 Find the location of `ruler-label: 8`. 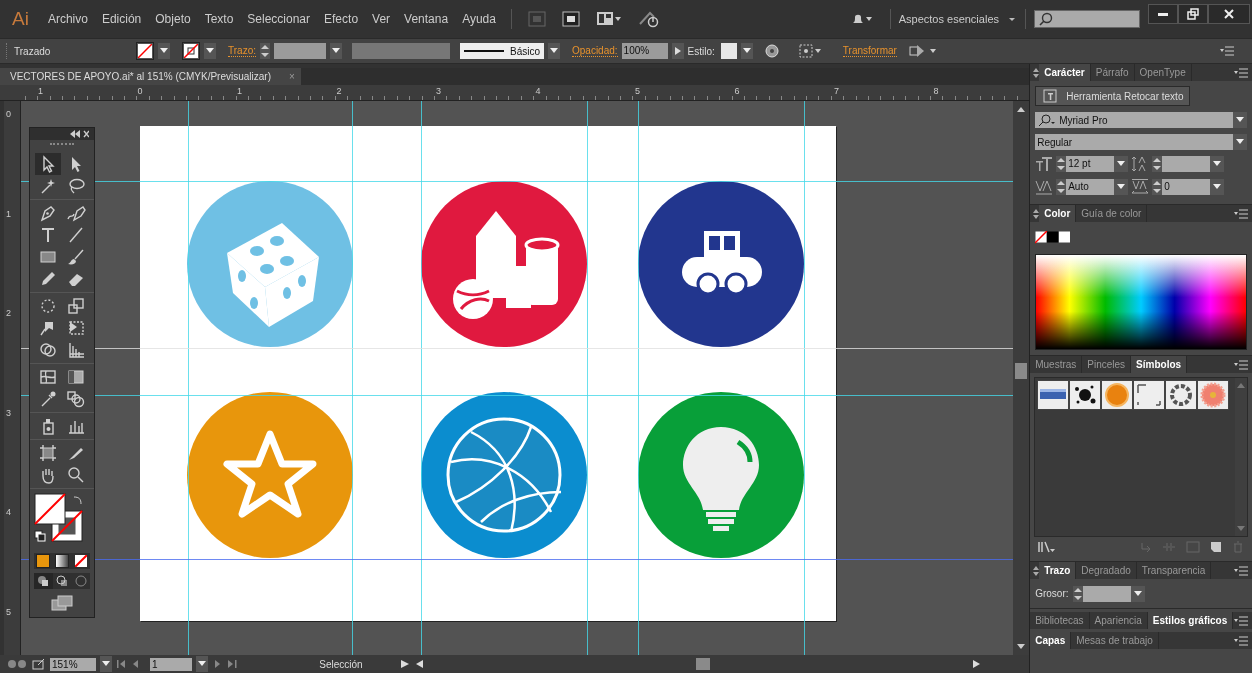

ruler-label: 8 is located at coordinates (936, 91).